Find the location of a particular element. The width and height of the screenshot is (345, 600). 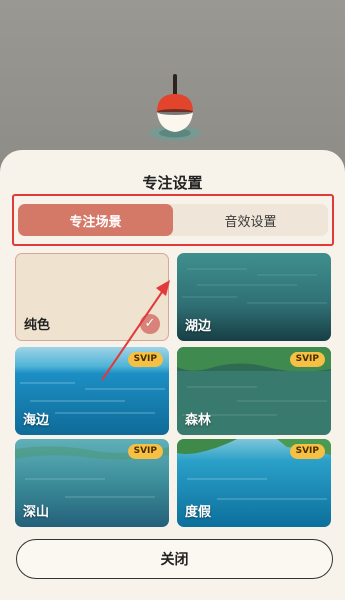

tab-sound-settings: 音效设置 is located at coordinates (250, 220).